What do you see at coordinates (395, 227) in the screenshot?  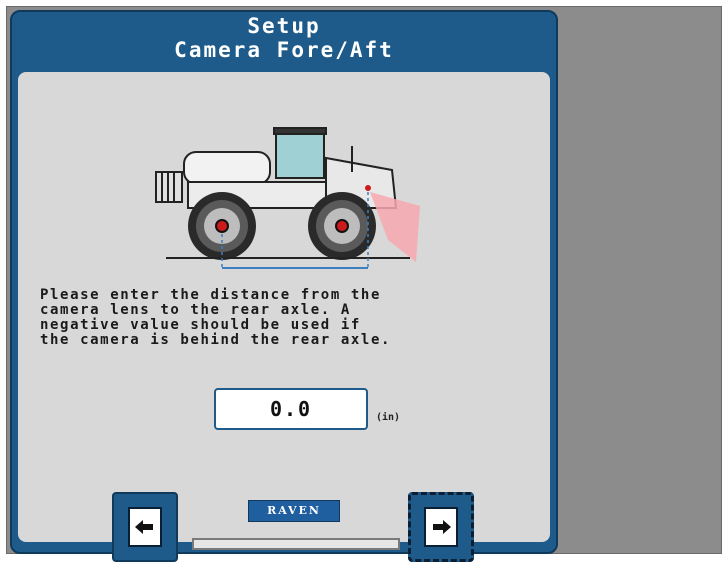 I see `camera-view-cone` at bounding box center [395, 227].